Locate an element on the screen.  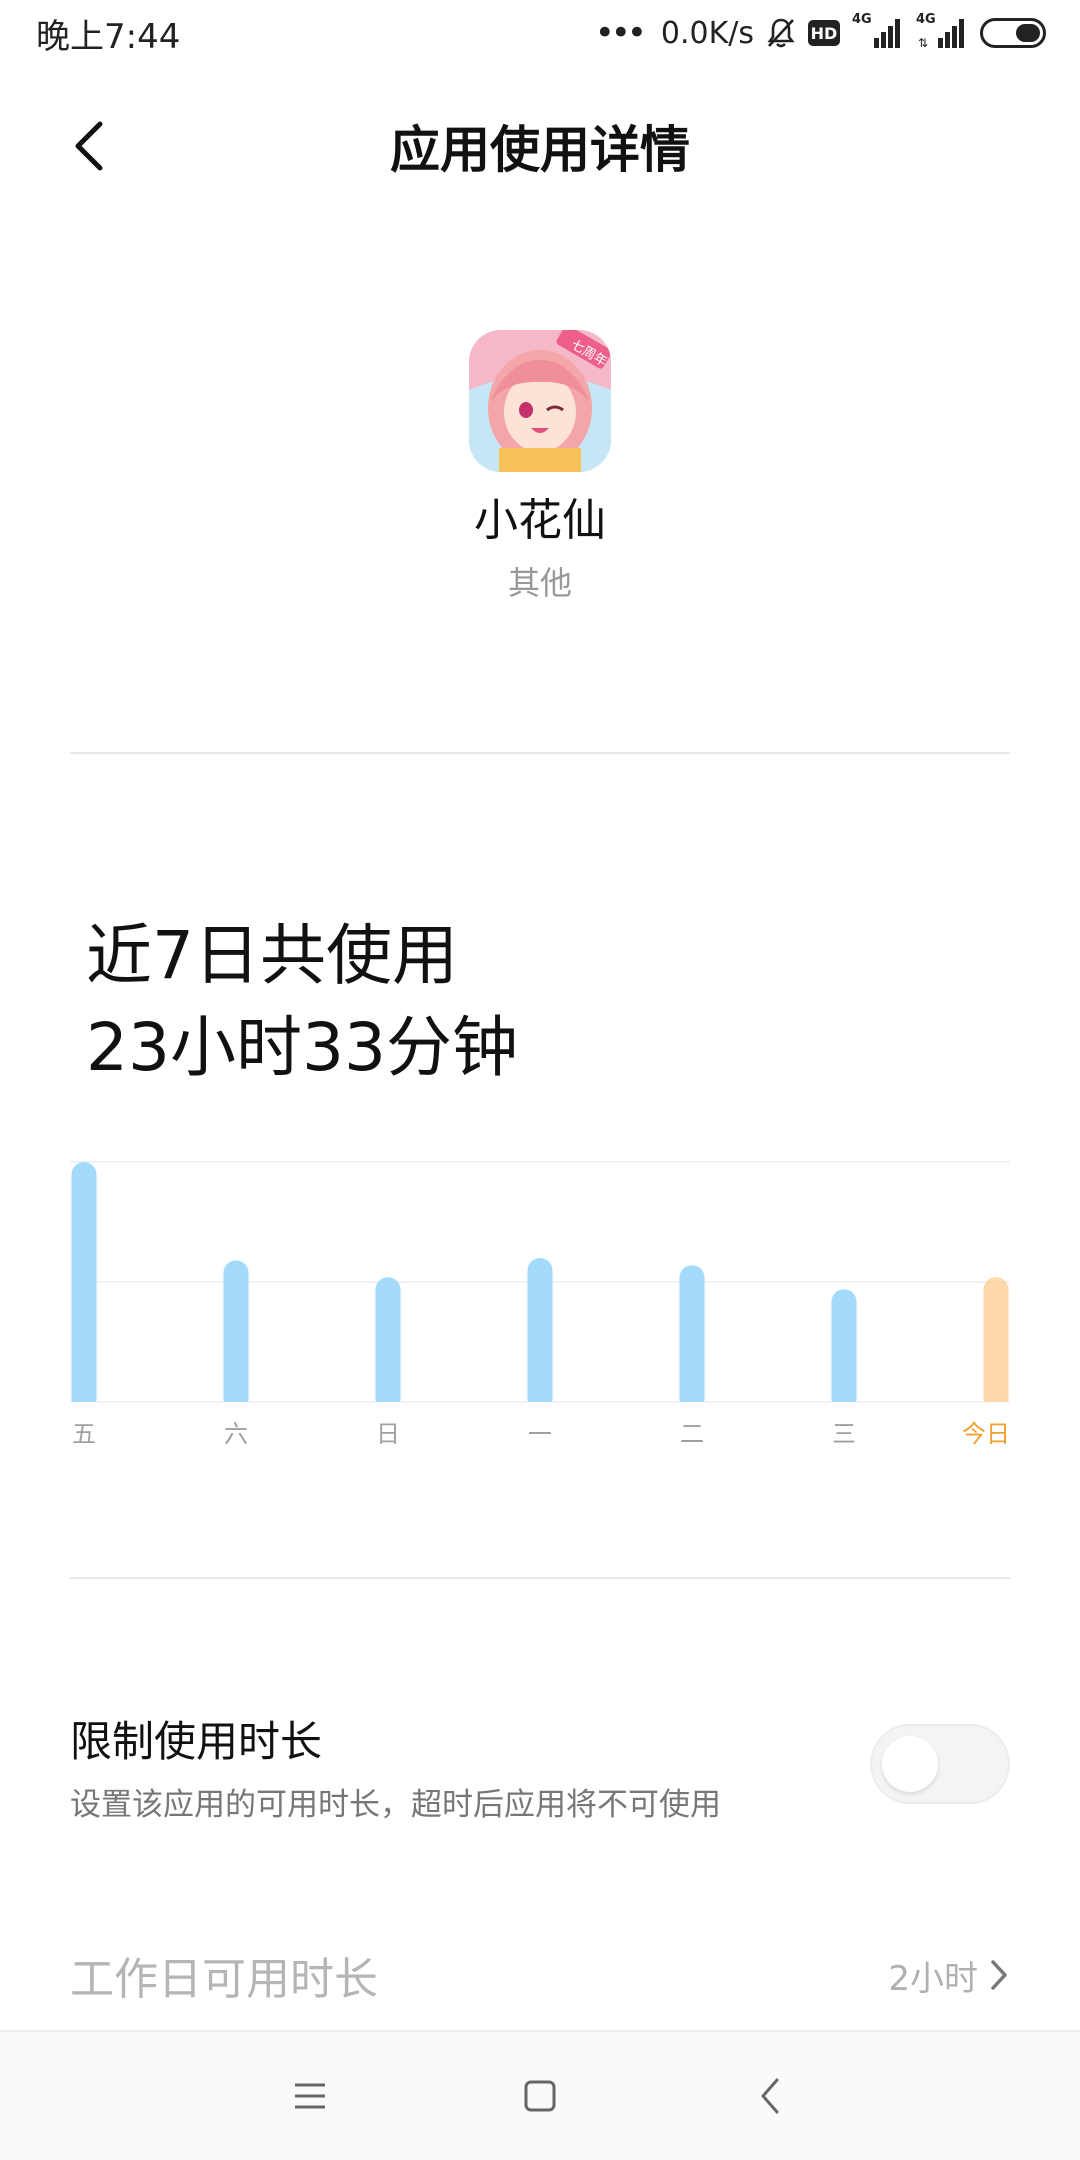
limit-title: 限制使用时长 is located at coordinates (196, 1741).